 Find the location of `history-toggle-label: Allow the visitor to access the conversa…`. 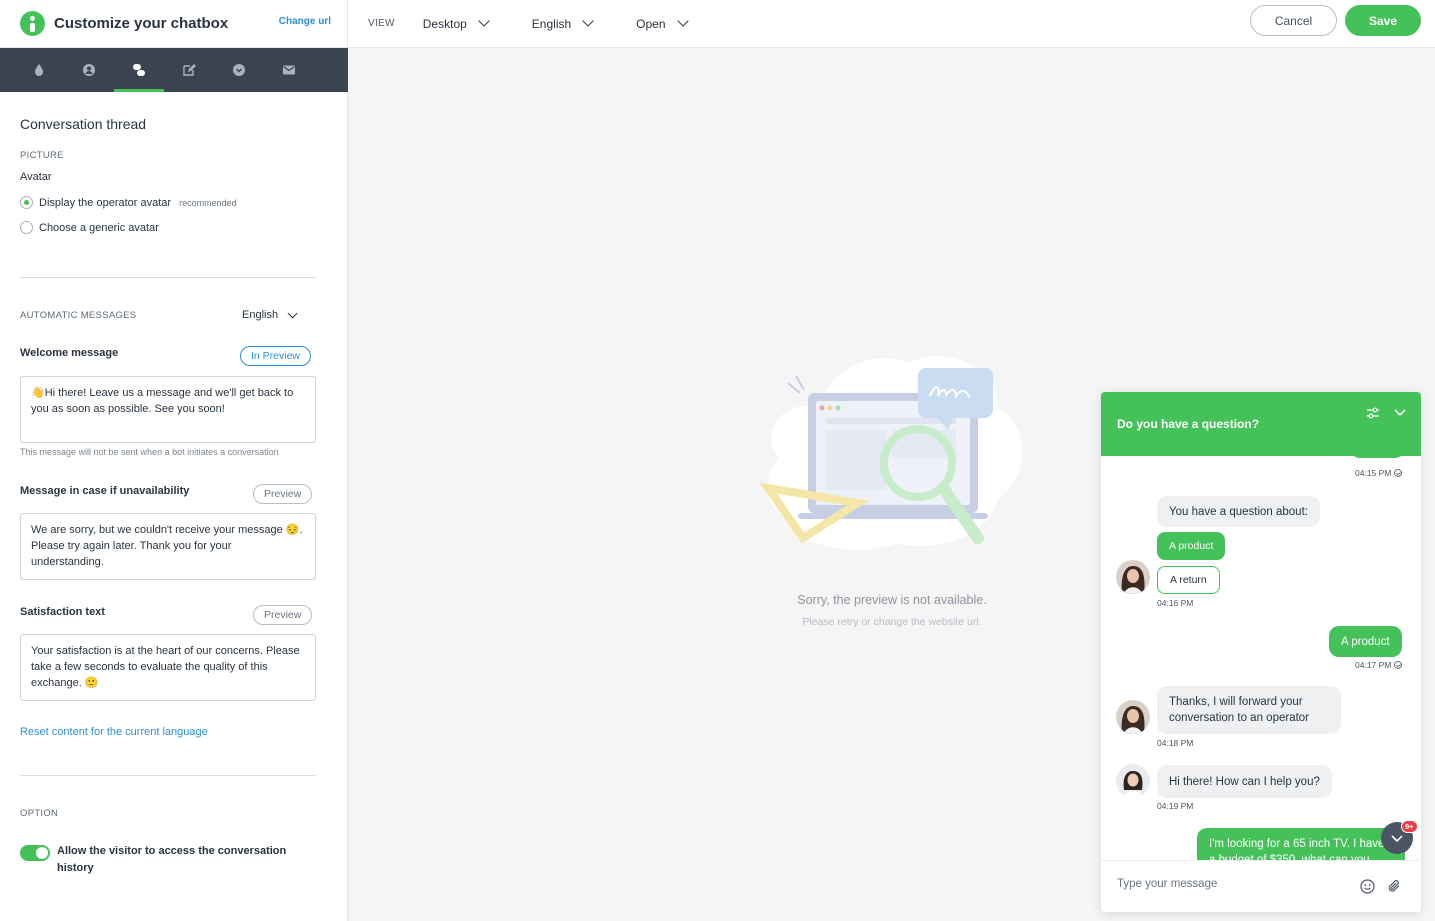

history-toggle-label: Allow the visitor to access the conversa… is located at coordinates (172, 859).